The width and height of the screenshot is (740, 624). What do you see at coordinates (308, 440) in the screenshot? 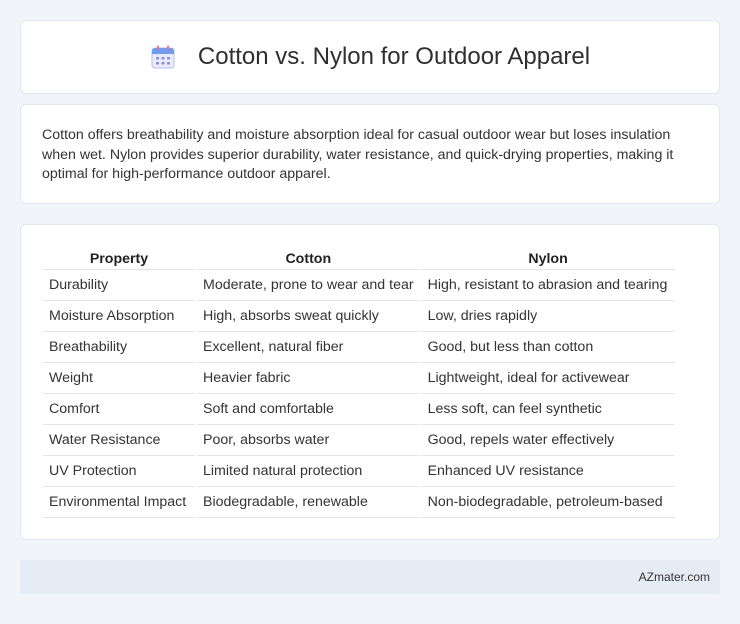
I see `cotton-cell: Poor, absorbs water` at bounding box center [308, 440].